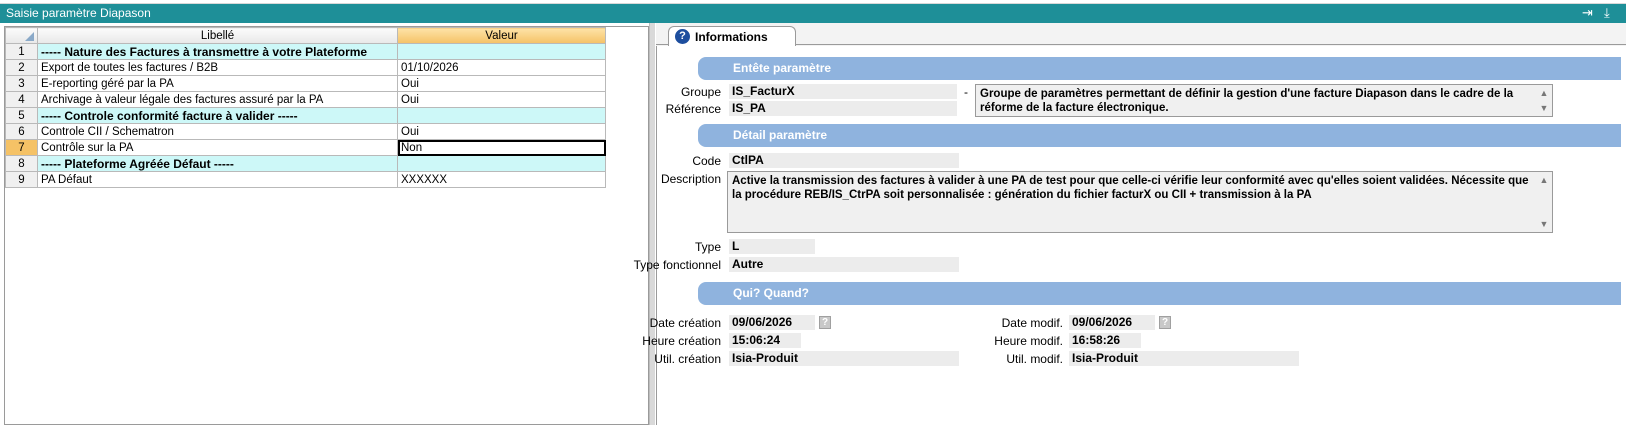 The image size is (1626, 425). Describe the element at coordinates (1105, 340) in the screenshot. I see `heure-modif-field: 16:58:26` at that location.